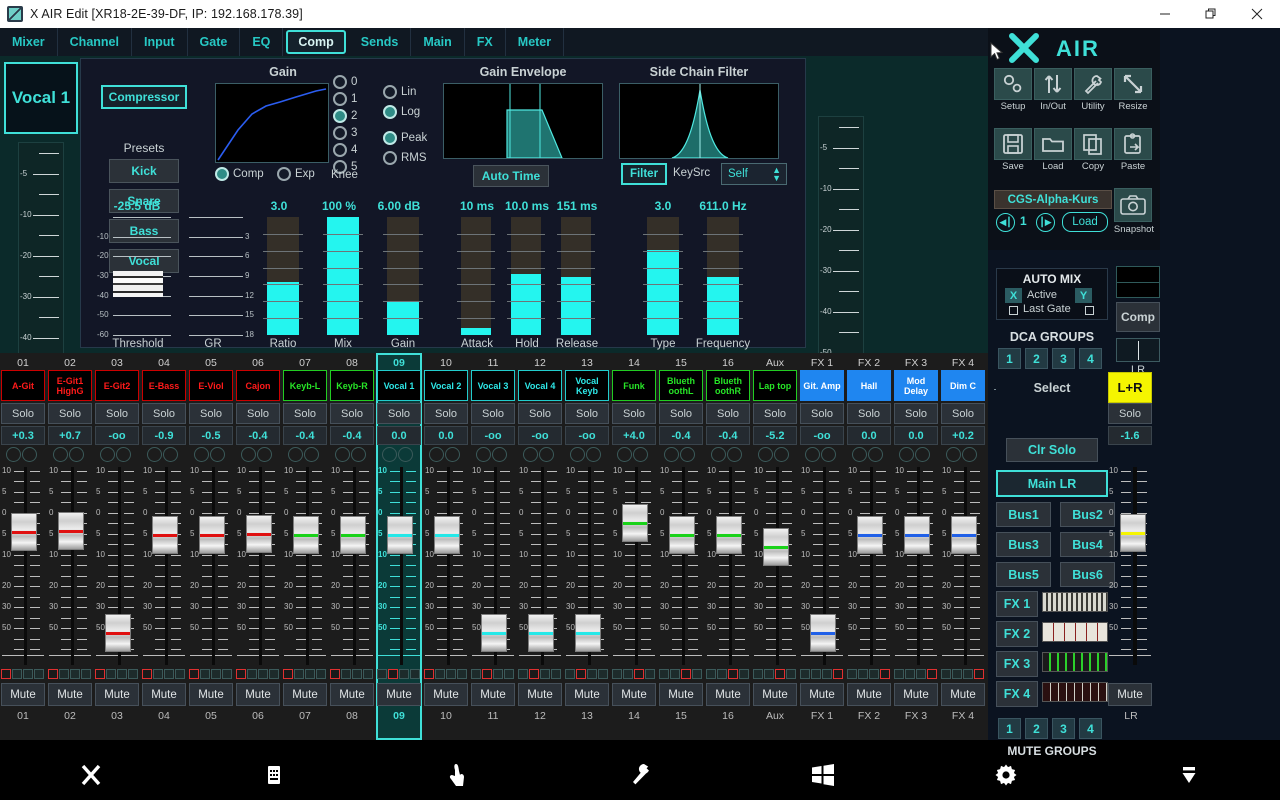 The width and height of the screenshot is (1280, 800). What do you see at coordinates (1009, 358) in the screenshot?
I see `dca-button-1: 1` at bounding box center [1009, 358].